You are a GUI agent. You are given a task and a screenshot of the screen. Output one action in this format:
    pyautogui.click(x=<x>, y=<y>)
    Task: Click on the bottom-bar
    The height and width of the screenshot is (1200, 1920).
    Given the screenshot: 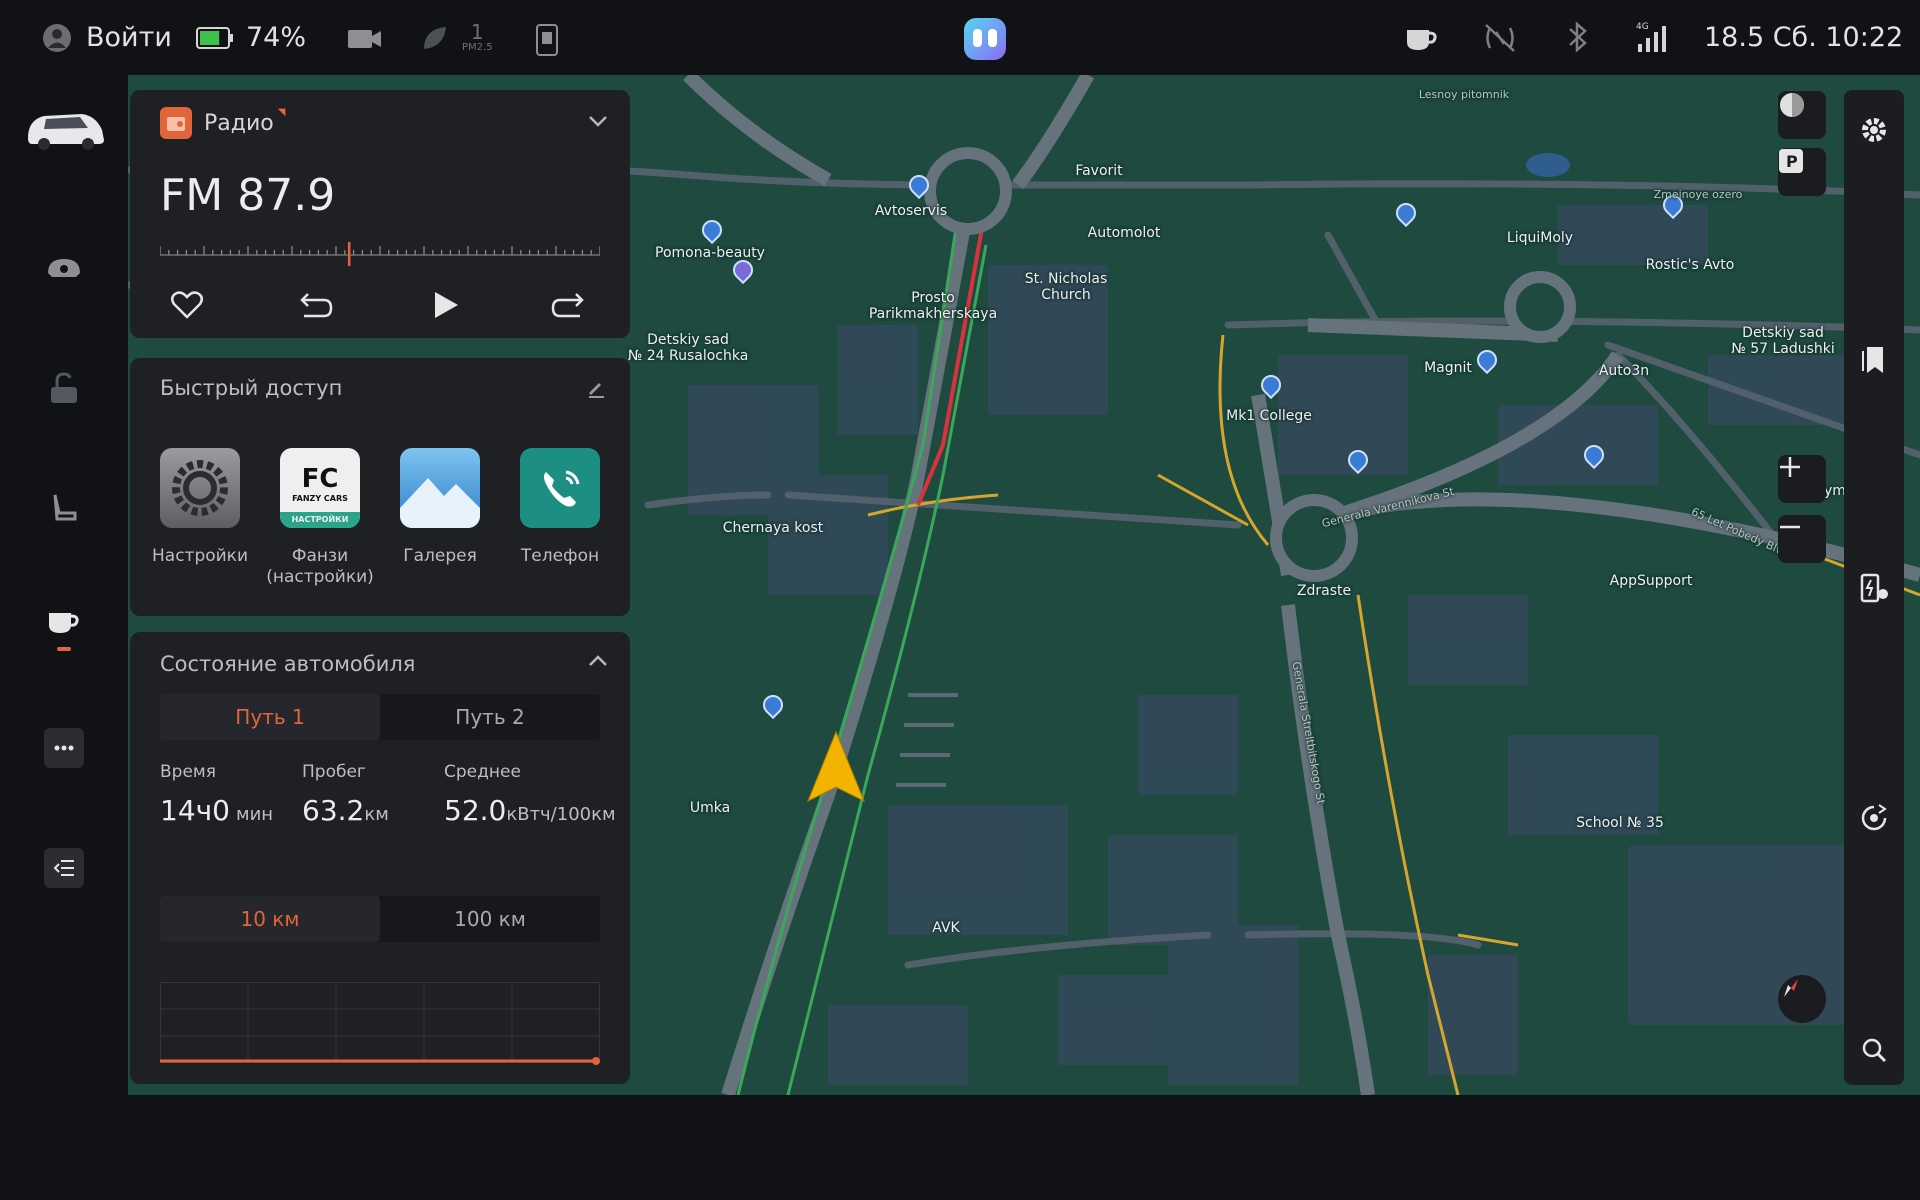 What is the action you would take?
    pyautogui.click(x=960, y=1147)
    